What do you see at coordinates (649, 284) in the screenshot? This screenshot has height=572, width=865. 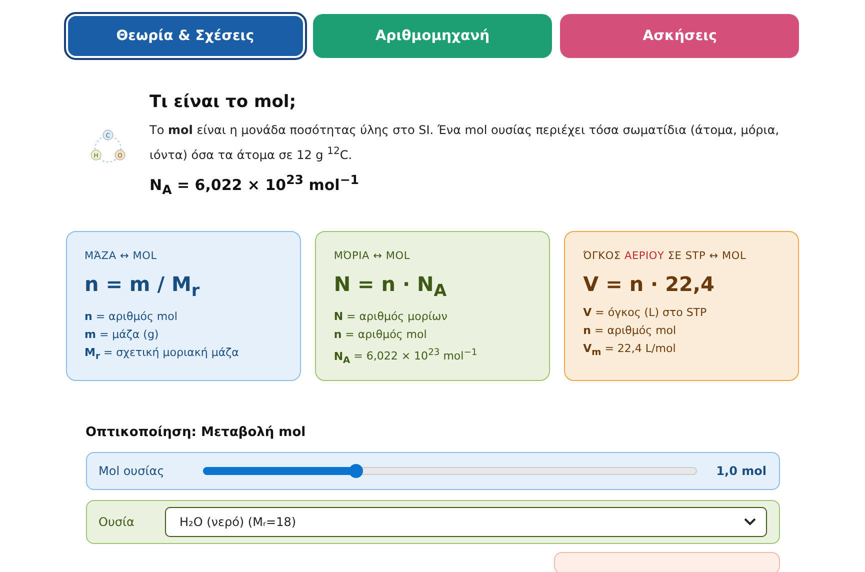 I see `formula: V = n · 22,4` at bounding box center [649, 284].